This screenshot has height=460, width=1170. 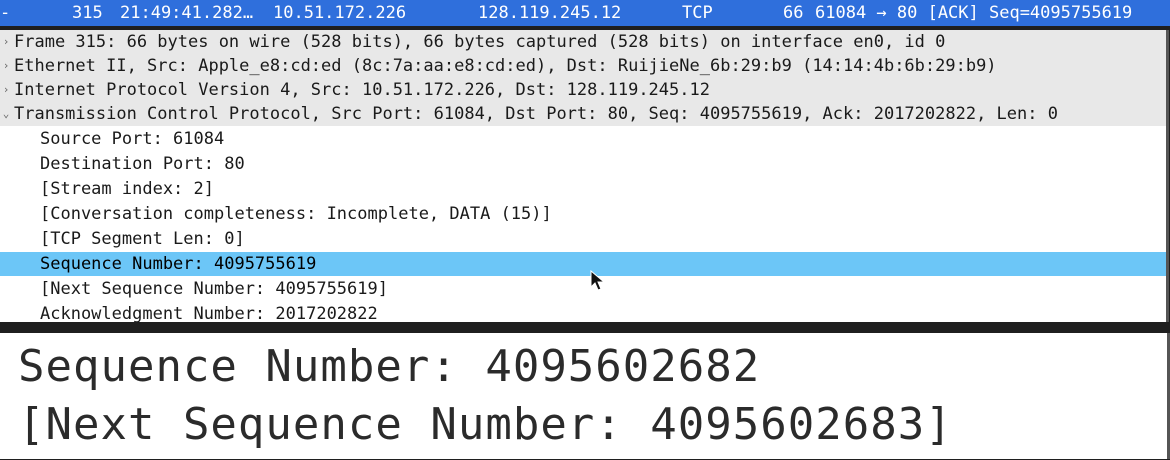 I want to click on mouse-pointer-icon, so click(x=598, y=280).